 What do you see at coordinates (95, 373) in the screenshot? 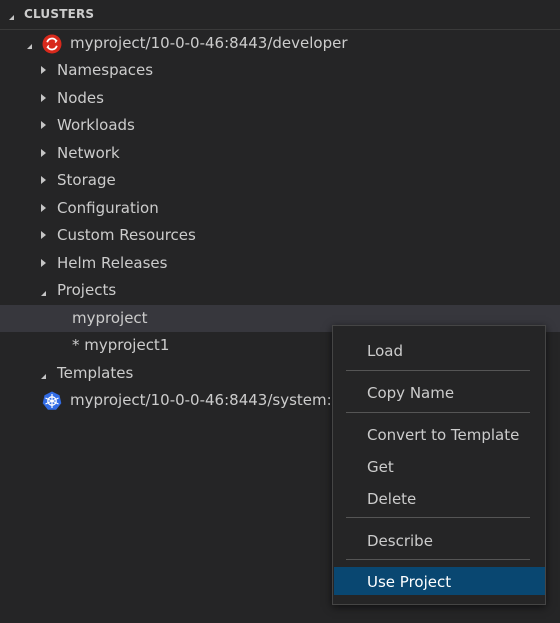
I see `tree-item-label: Templates` at bounding box center [95, 373].